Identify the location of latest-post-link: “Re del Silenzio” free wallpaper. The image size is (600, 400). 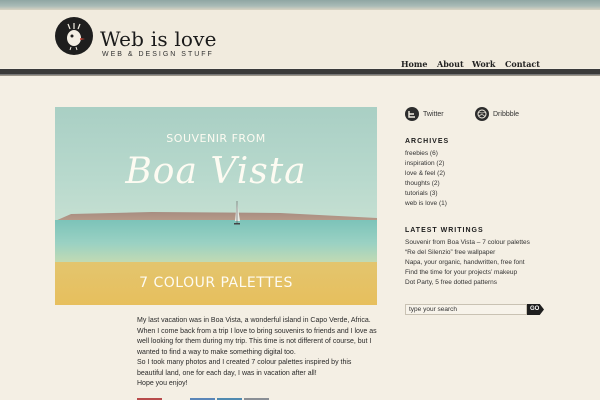
(467, 253).